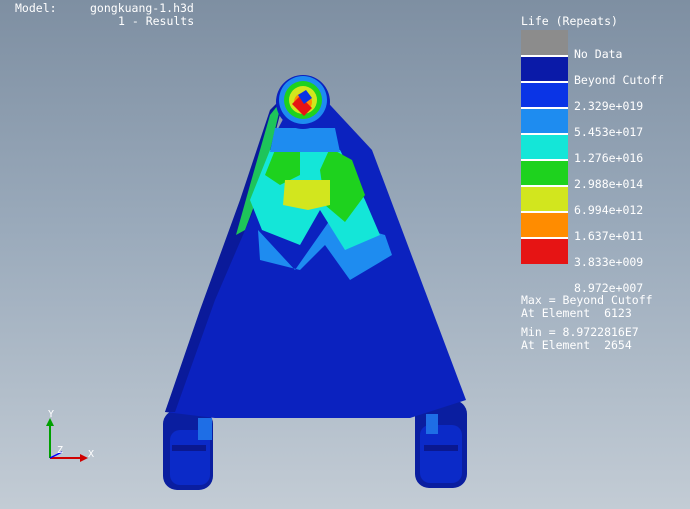 This screenshot has height=509, width=690. I want to click on coordinate-triad: Y Z X, so click(70, 435).